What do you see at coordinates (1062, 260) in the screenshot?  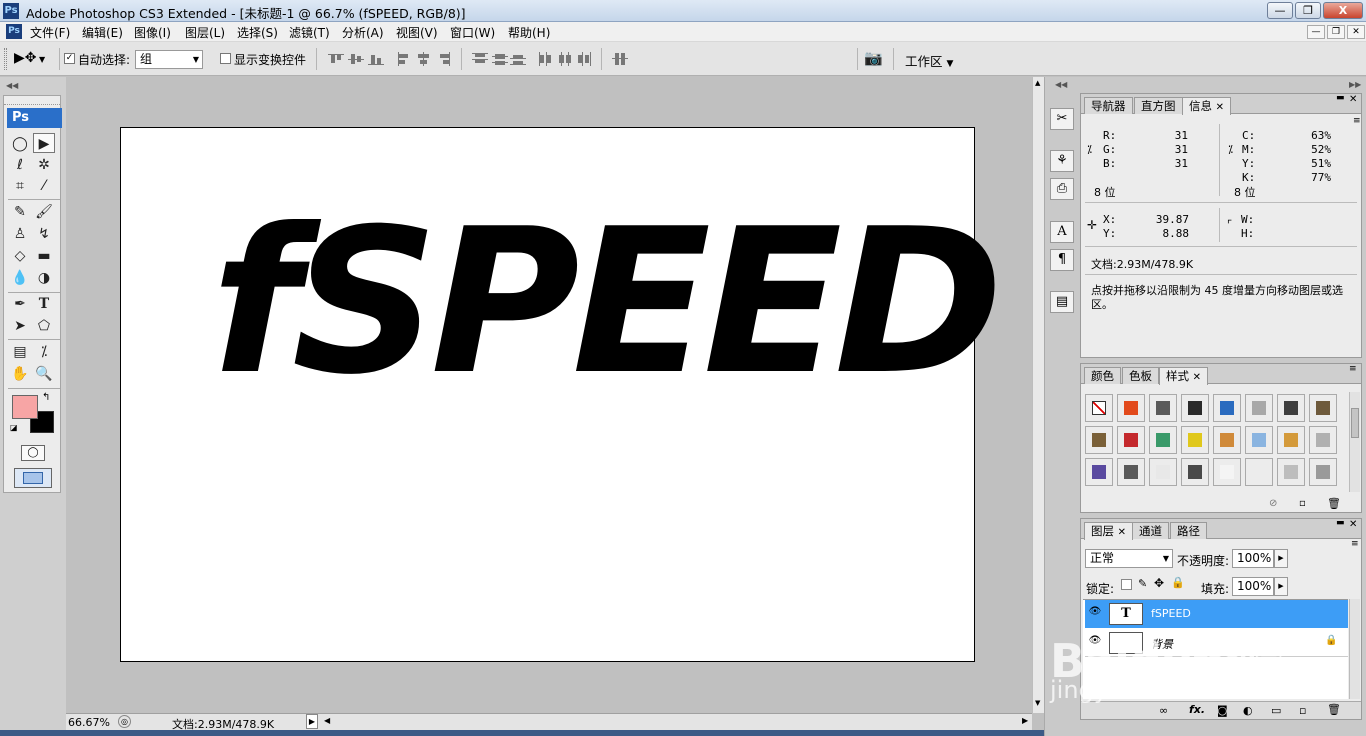 I see `paragraph-icon: ¶` at bounding box center [1062, 260].